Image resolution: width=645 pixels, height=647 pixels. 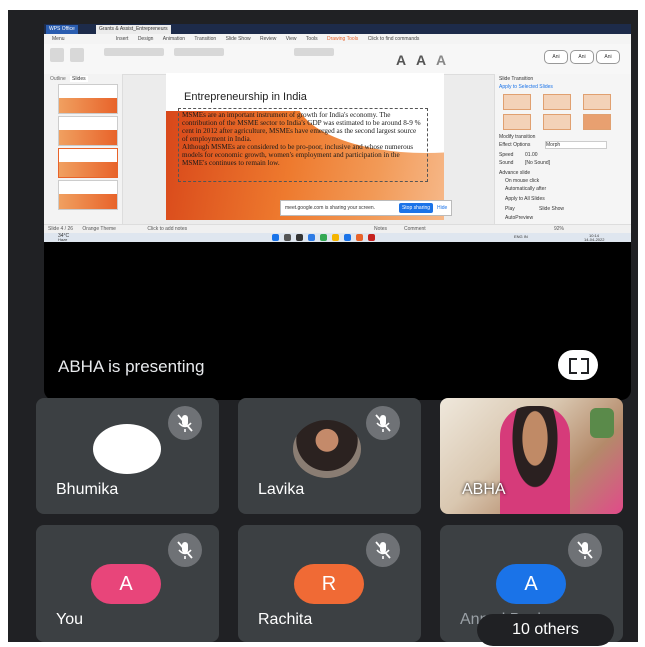 I want to click on store-icon, so click(x=347, y=237).